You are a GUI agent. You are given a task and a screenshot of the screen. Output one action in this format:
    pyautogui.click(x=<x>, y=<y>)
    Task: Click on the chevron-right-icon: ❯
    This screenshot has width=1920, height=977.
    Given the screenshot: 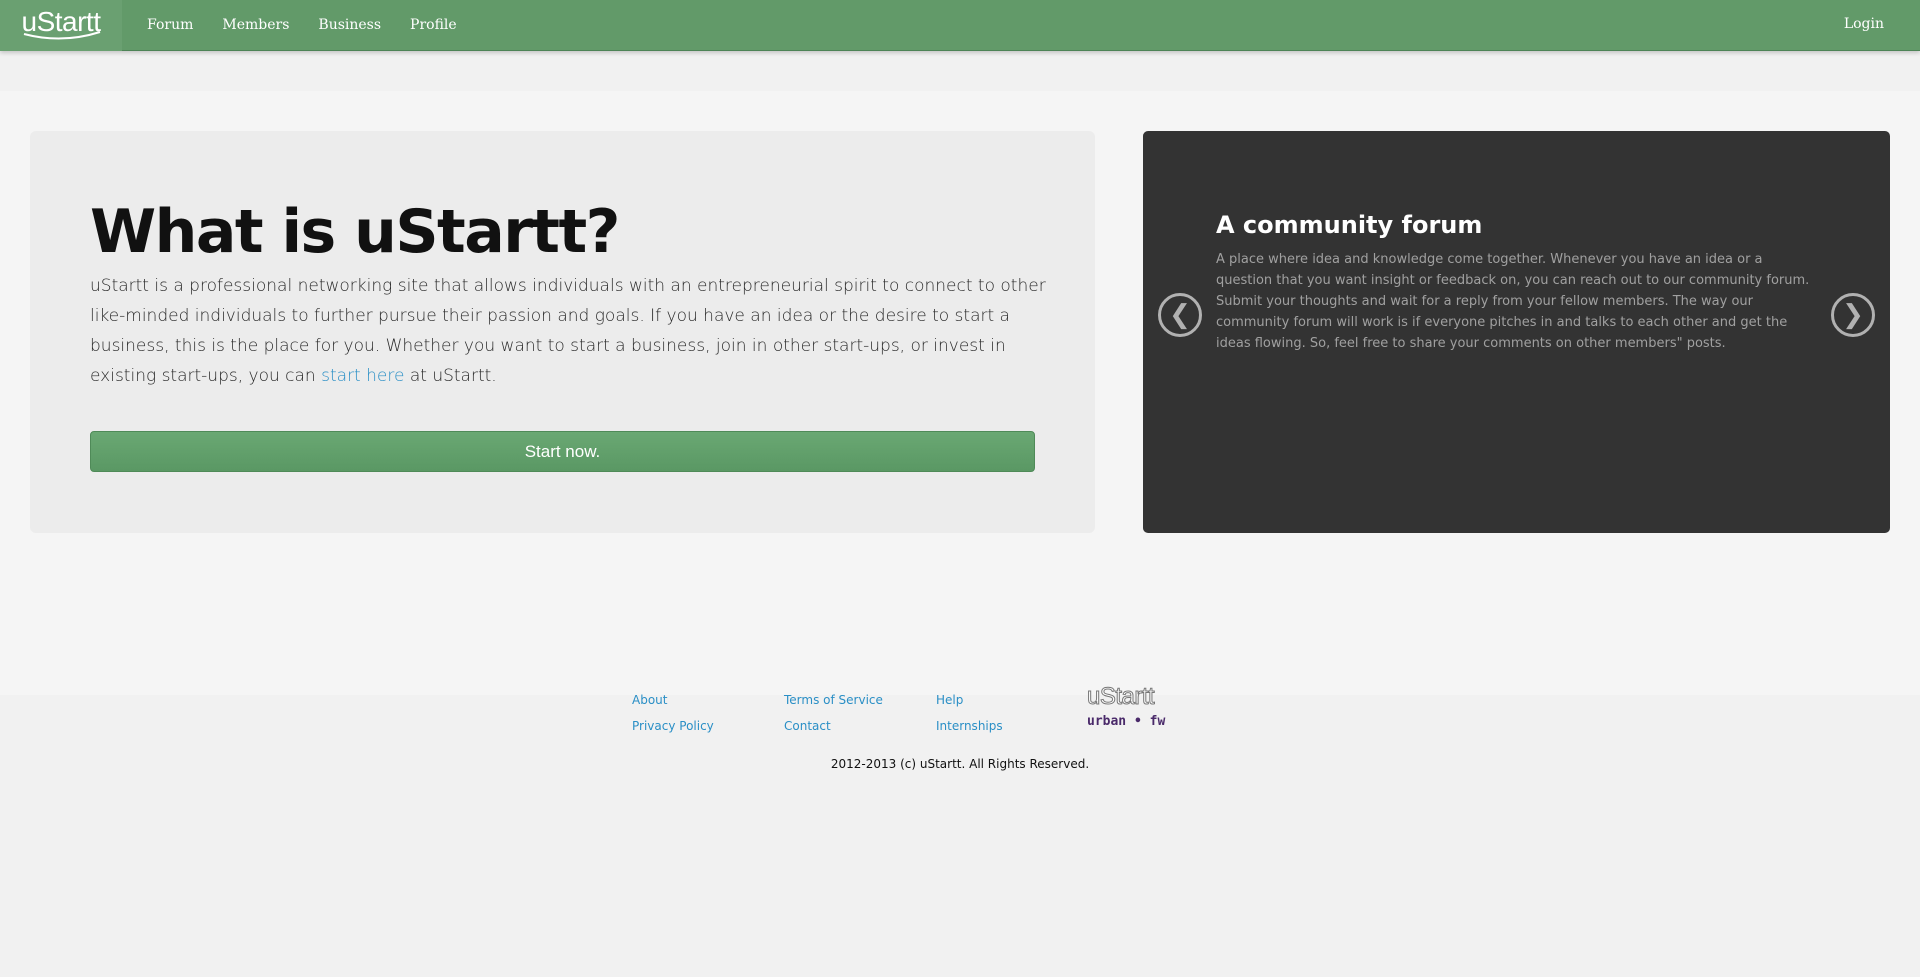 What is the action you would take?
    pyautogui.click(x=1853, y=315)
    